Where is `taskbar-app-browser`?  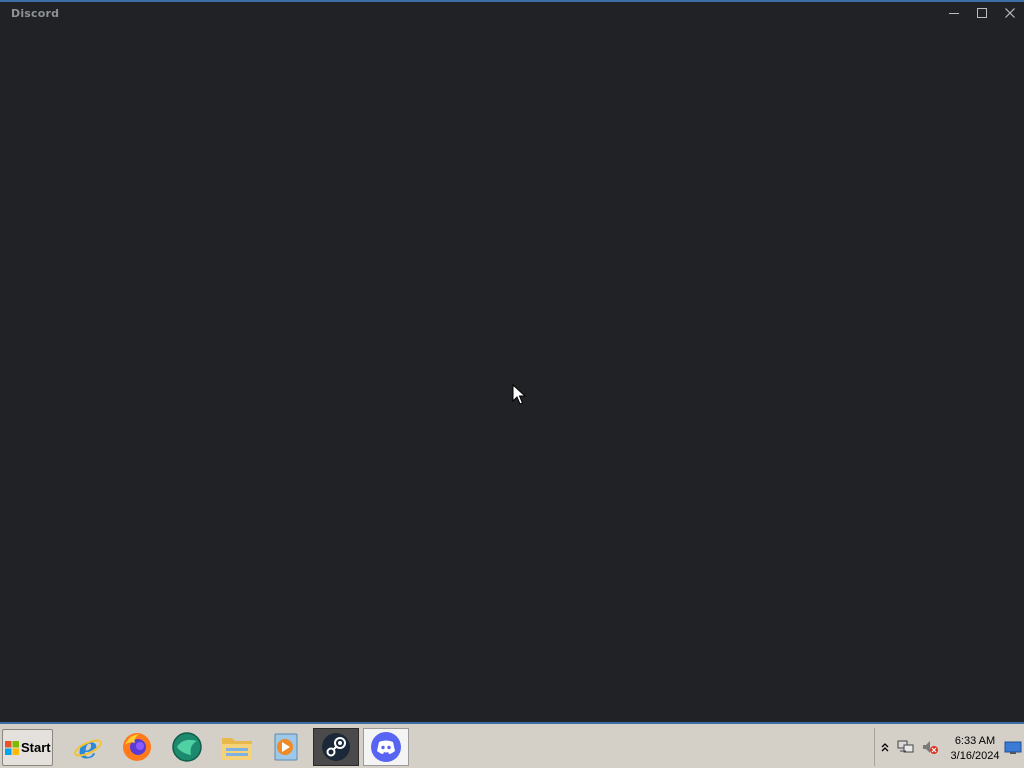 taskbar-app-browser is located at coordinates (187, 747).